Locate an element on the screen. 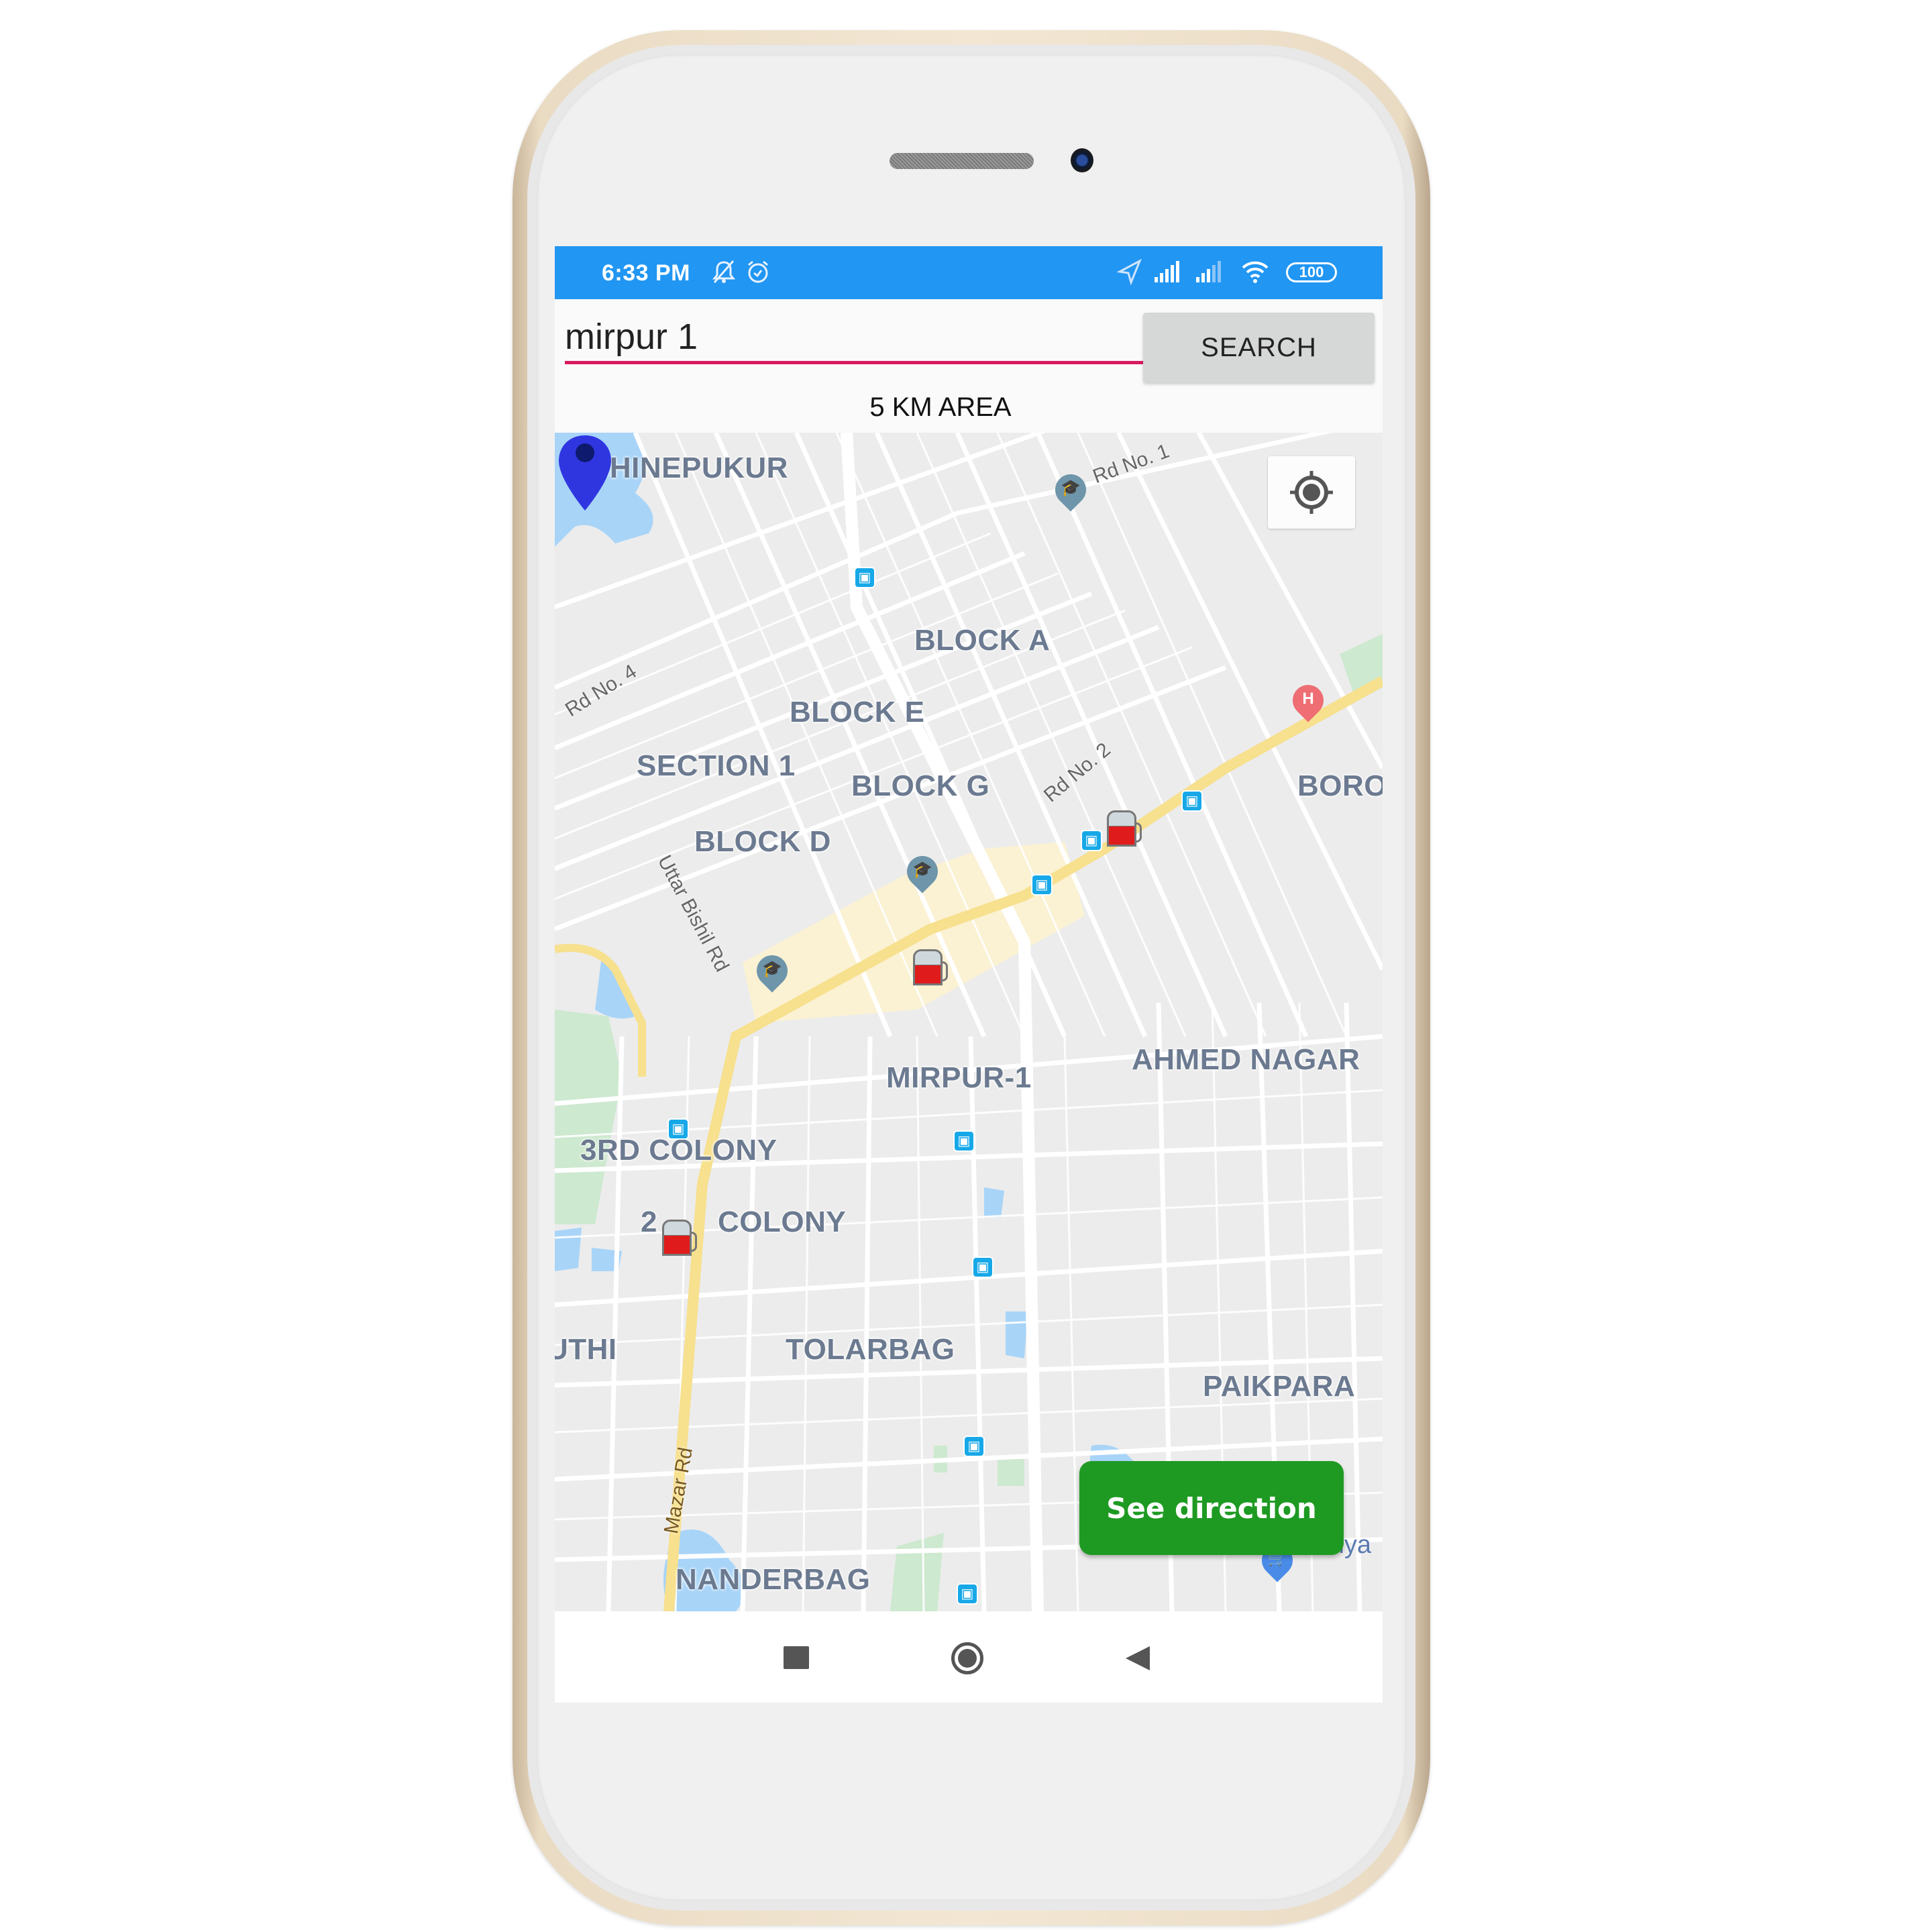 Image resolution: width=1932 pixels, height=1932 pixels. system-nav-bar is located at coordinates (969, 1657).